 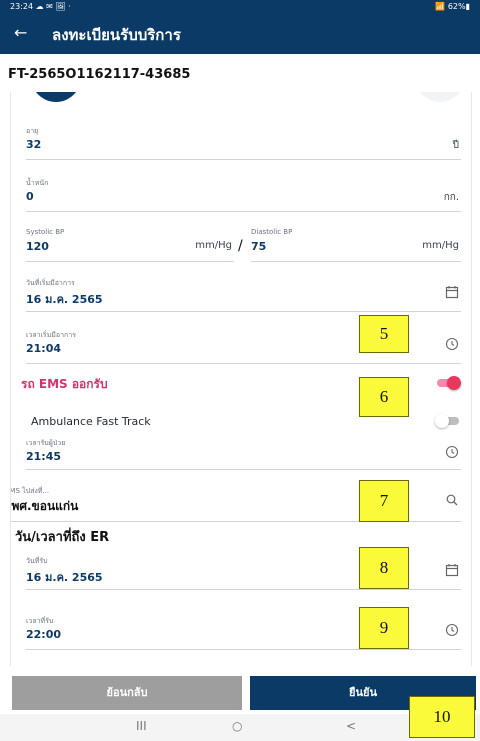 What do you see at coordinates (30, 196) in the screenshot?
I see `weight-value: 0` at bounding box center [30, 196].